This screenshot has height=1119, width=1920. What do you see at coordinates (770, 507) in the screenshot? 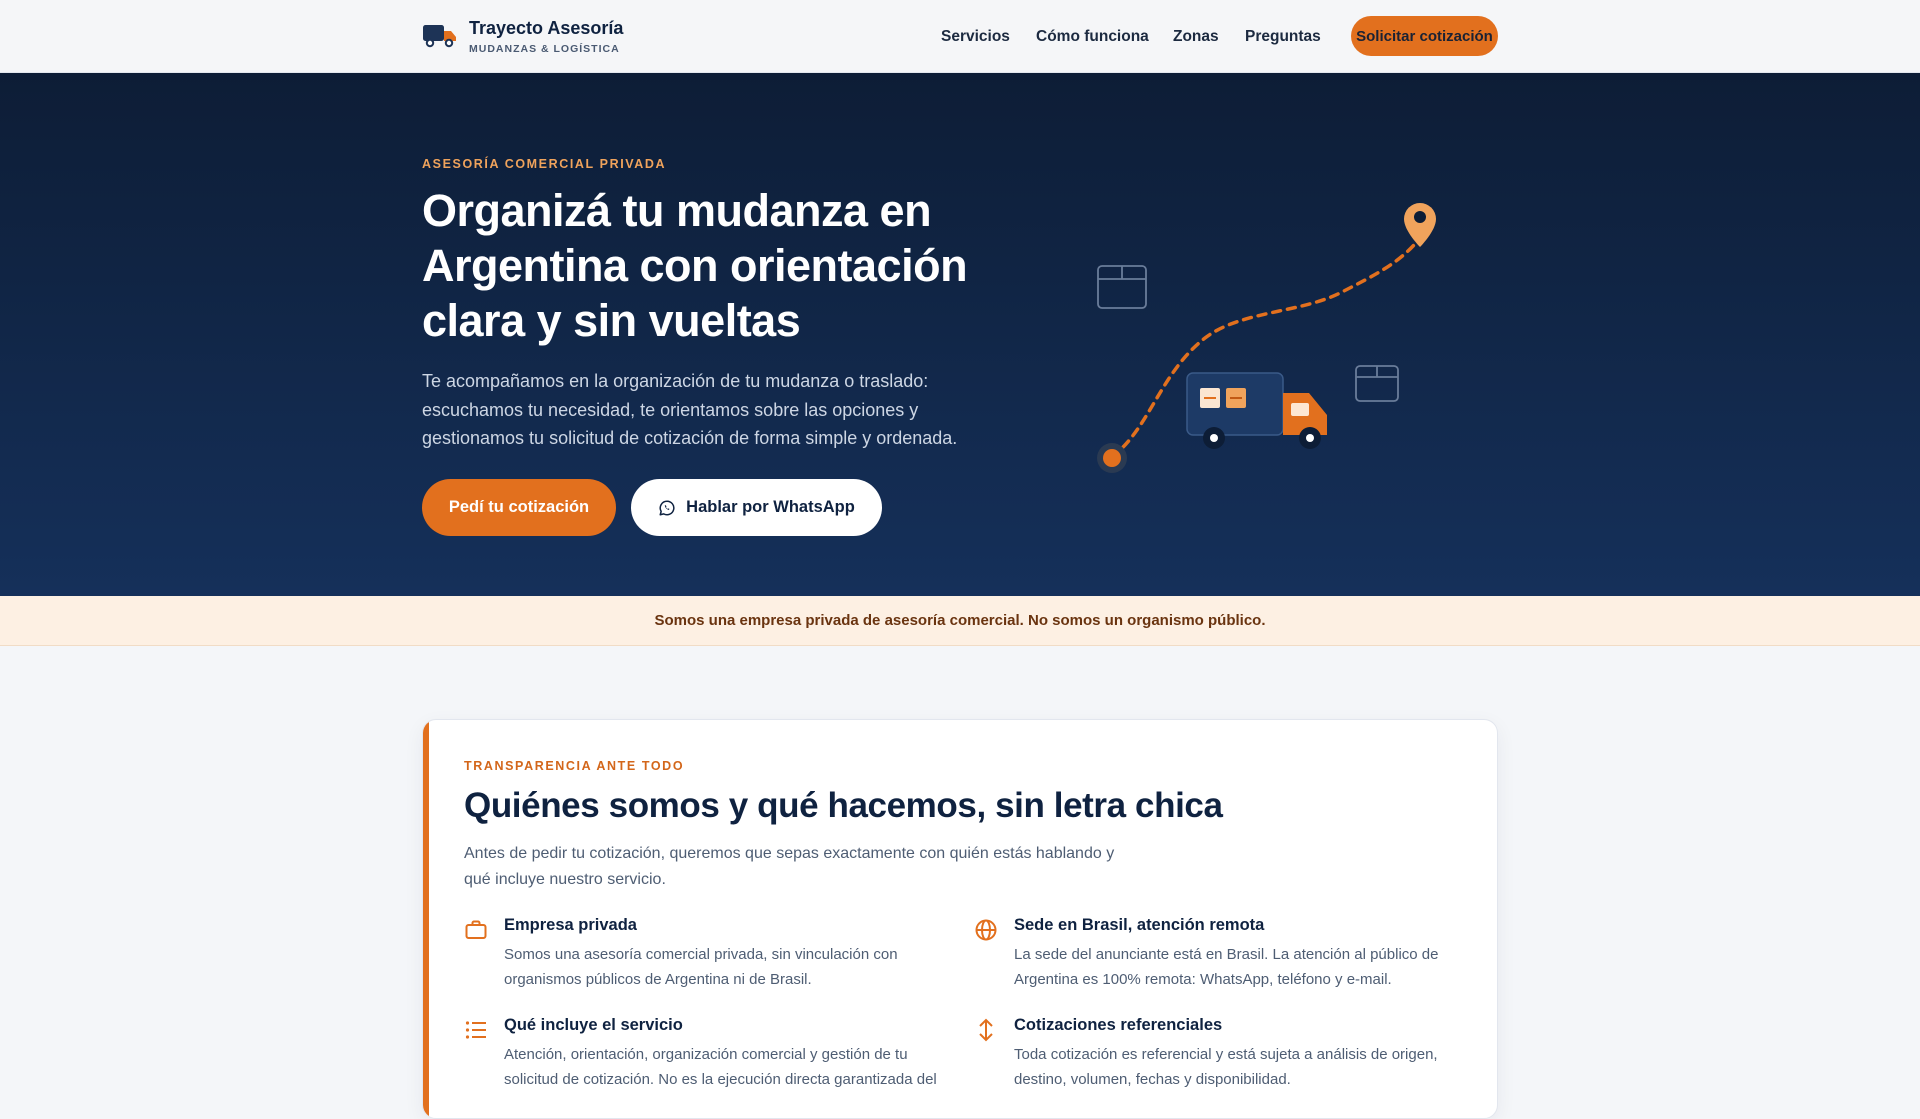
I see `whatsapp-button-label: Hablar por WhatsApp` at bounding box center [770, 507].